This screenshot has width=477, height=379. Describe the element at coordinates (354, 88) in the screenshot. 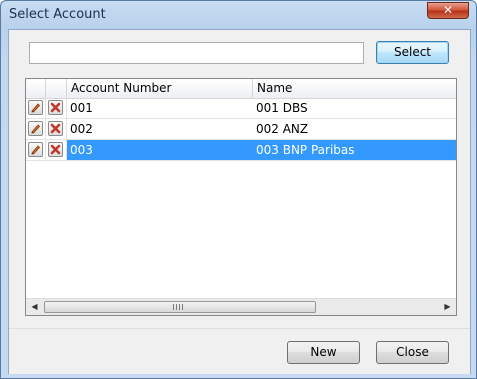

I see `header-name: Name` at that location.